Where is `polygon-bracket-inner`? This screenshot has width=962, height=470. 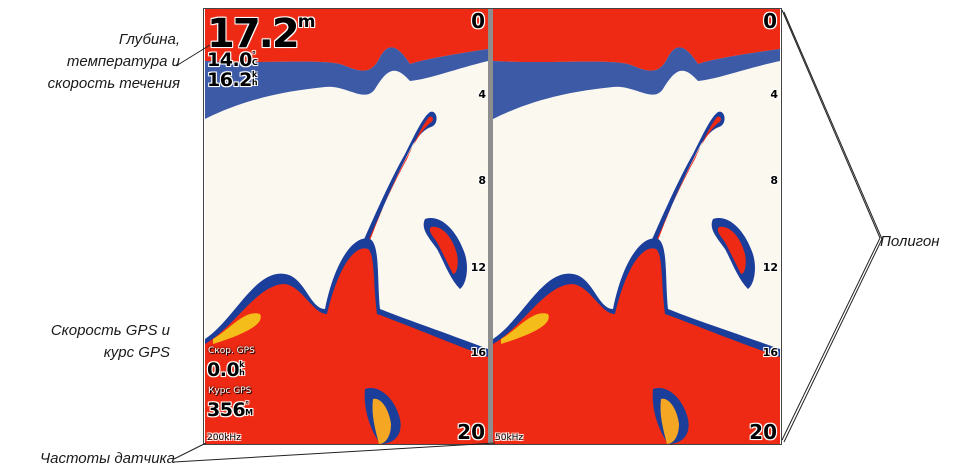
polygon-bracket-inner is located at coordinates (833, 227).